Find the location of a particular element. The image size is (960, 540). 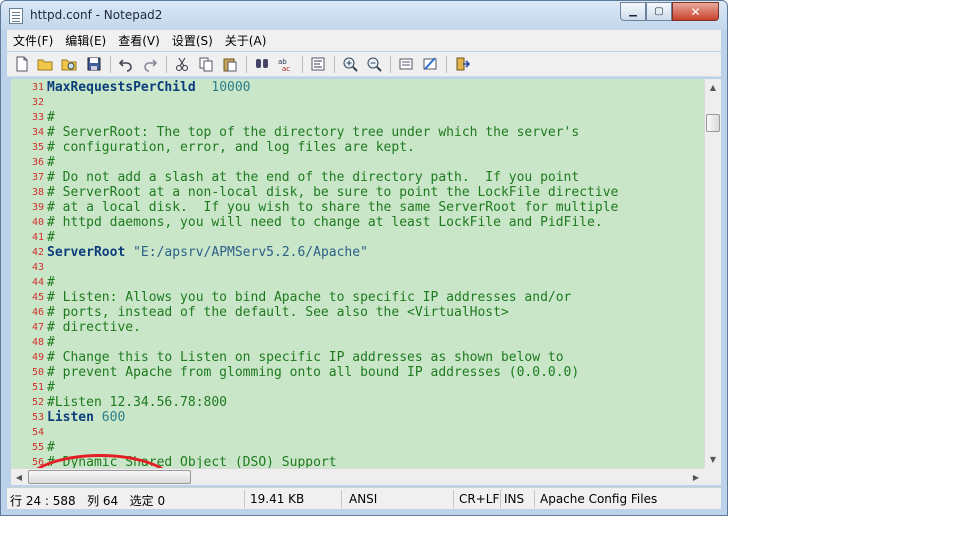

save-icon is located at coordinates (94, 64).